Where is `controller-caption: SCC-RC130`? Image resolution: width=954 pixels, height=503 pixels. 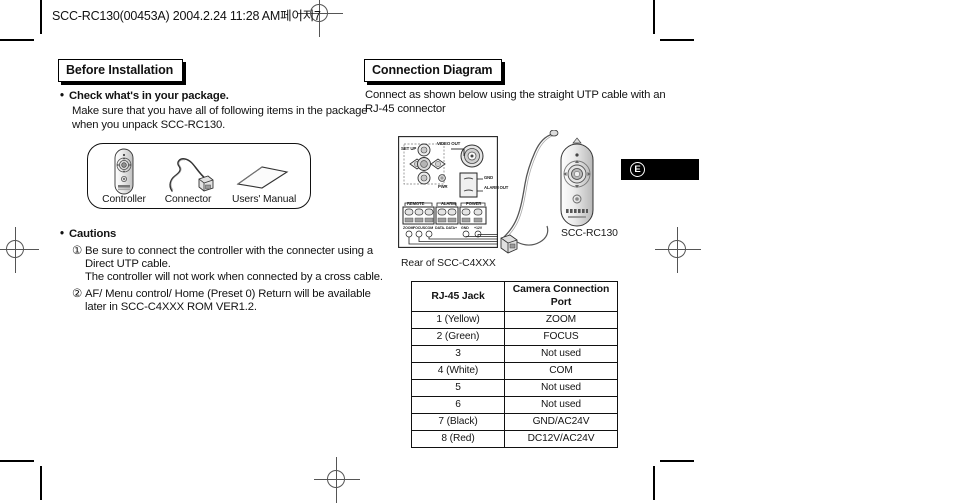 controller-caption: SCC-RC130 is located at coordinates (589, 233).